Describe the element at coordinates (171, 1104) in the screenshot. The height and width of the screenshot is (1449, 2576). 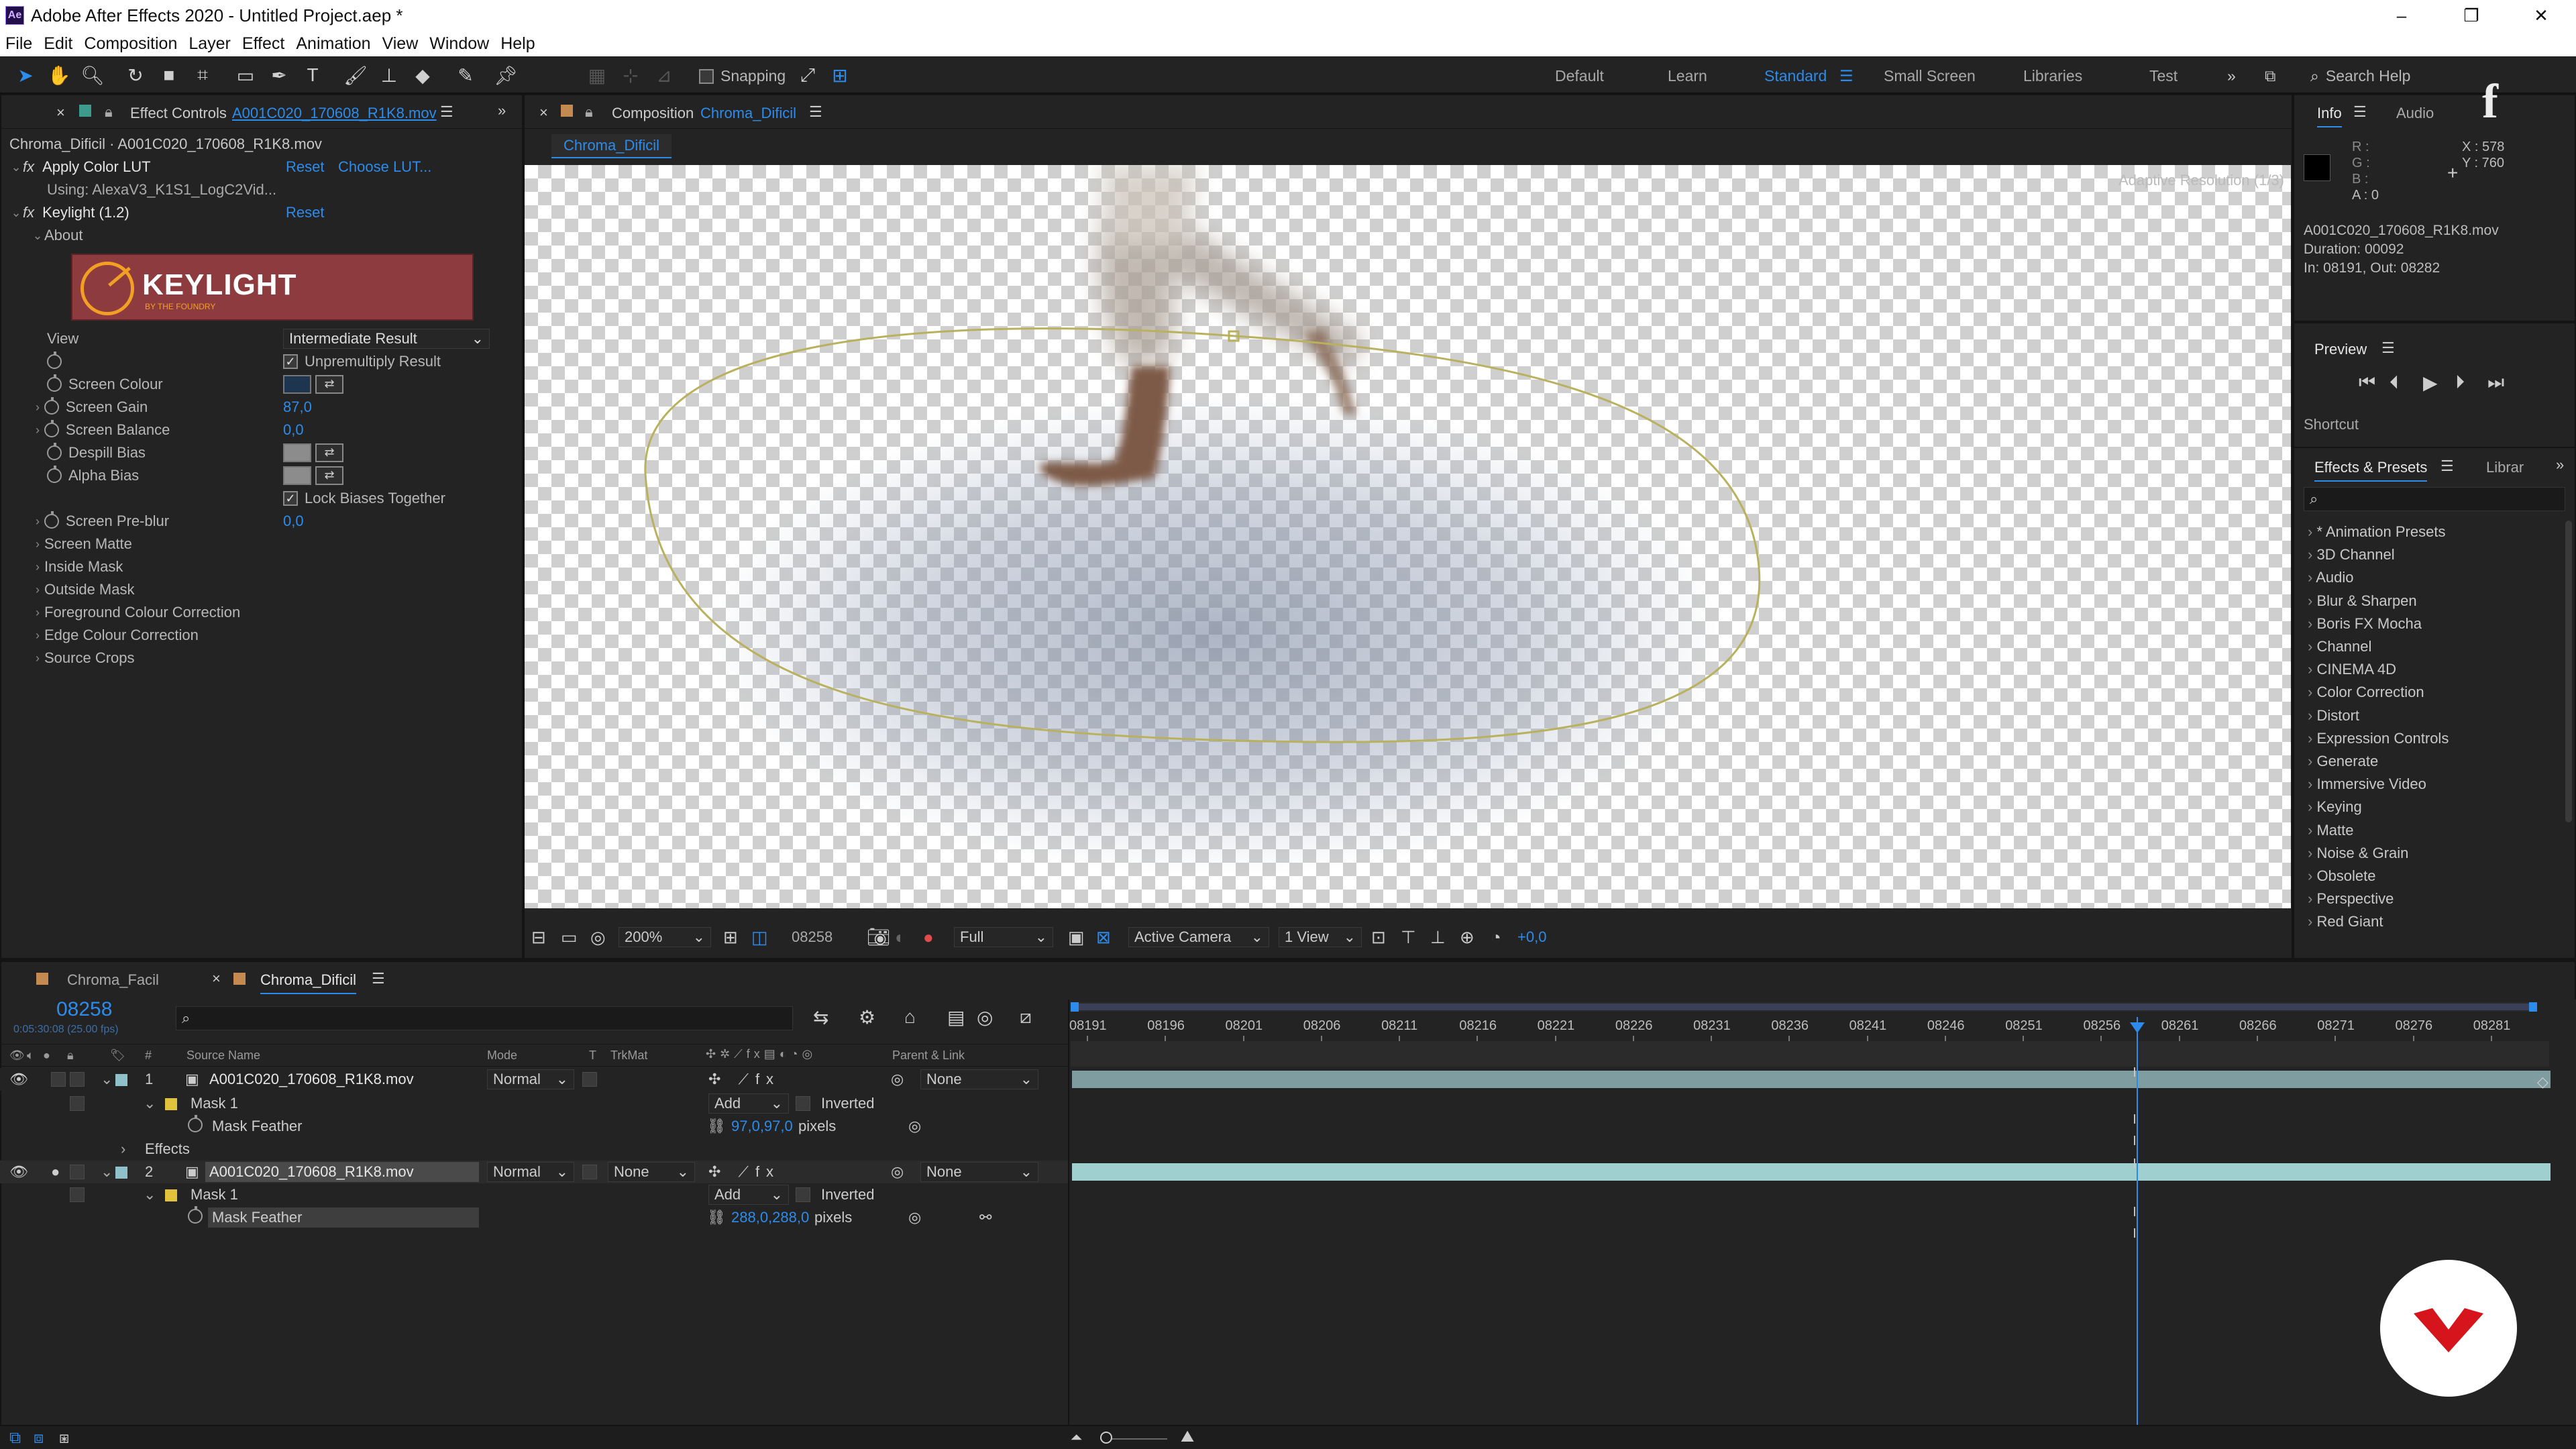
I see `mask-color-icon` at that location.